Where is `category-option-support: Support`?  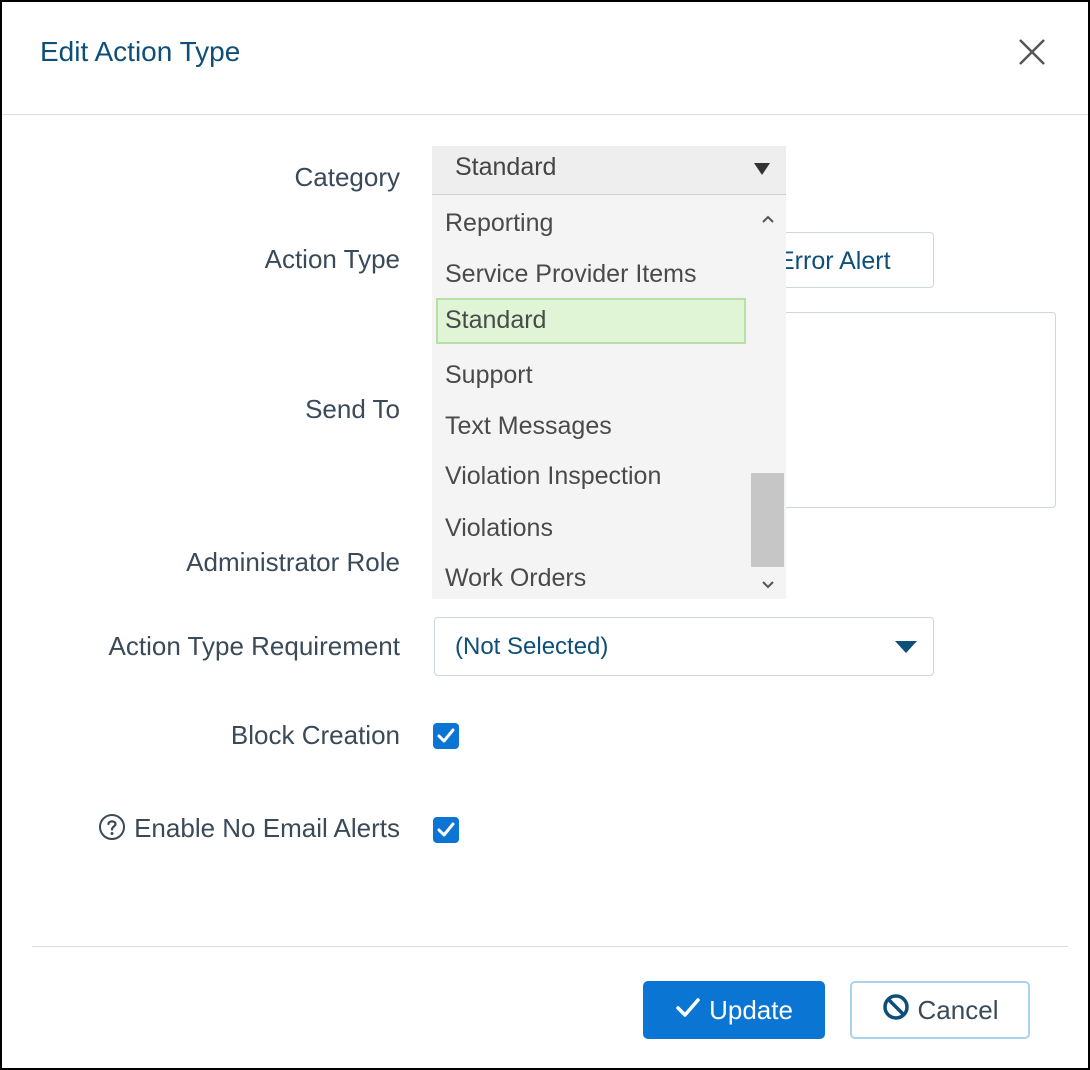
category-option-support: Support is located at coordinates (592, 375).